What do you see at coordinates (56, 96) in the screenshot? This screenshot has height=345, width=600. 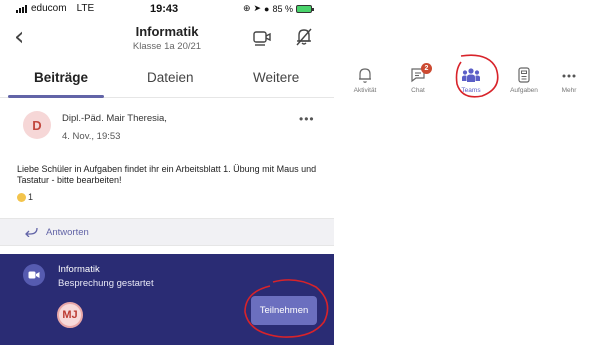 I see `active-tab-indicator` at bounding box center [56, 96].